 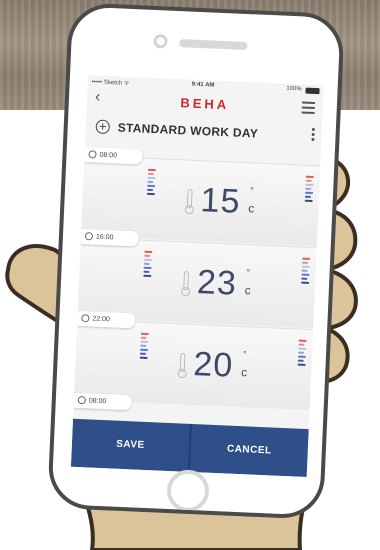 I want to click on time-tag: 22:00, so click(x=106, y=319).